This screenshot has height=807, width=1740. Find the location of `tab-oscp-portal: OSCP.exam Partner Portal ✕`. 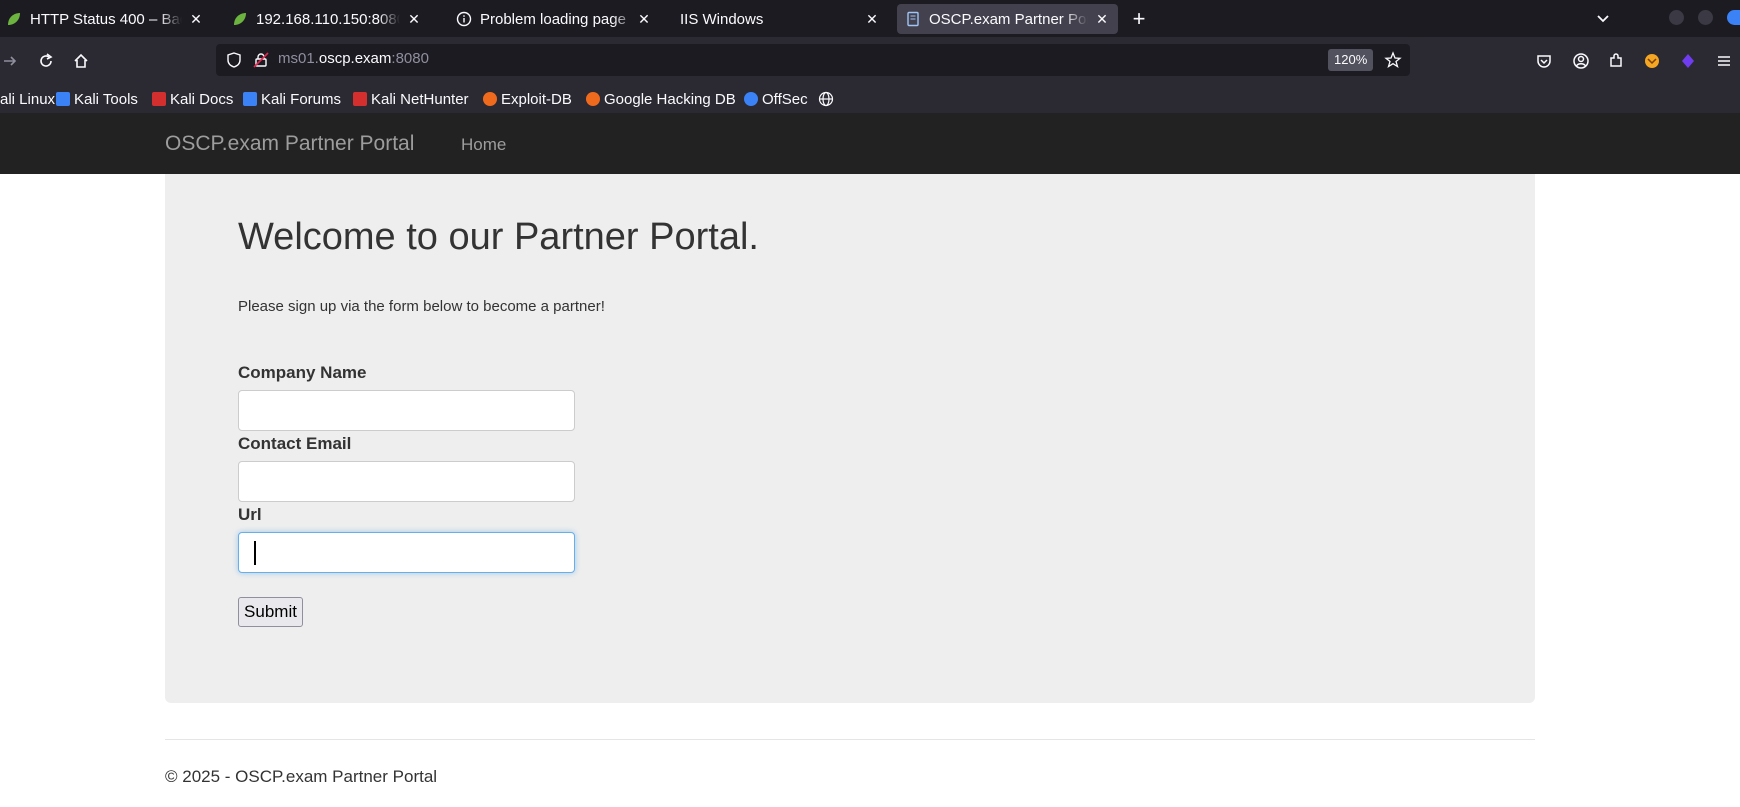

tab-oscp-portal: OSCP.exam Partner Portal ✕ is located at coordinates (1007, 19).